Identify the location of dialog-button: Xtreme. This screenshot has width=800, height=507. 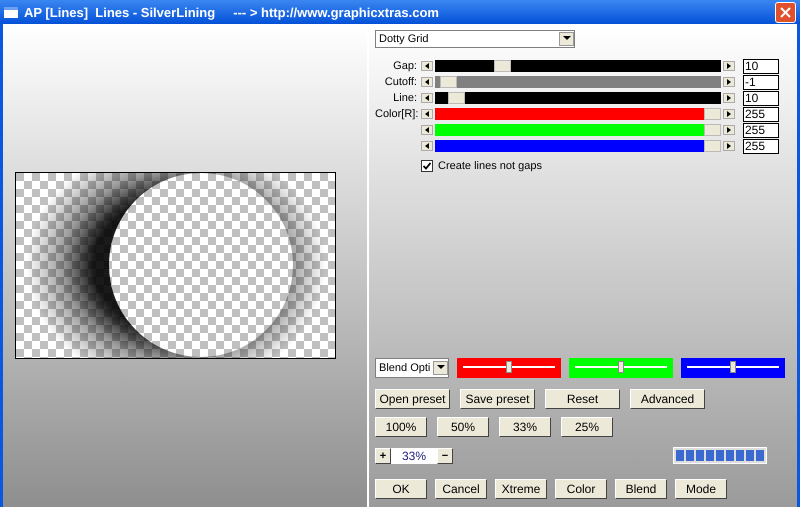
(521, 489).